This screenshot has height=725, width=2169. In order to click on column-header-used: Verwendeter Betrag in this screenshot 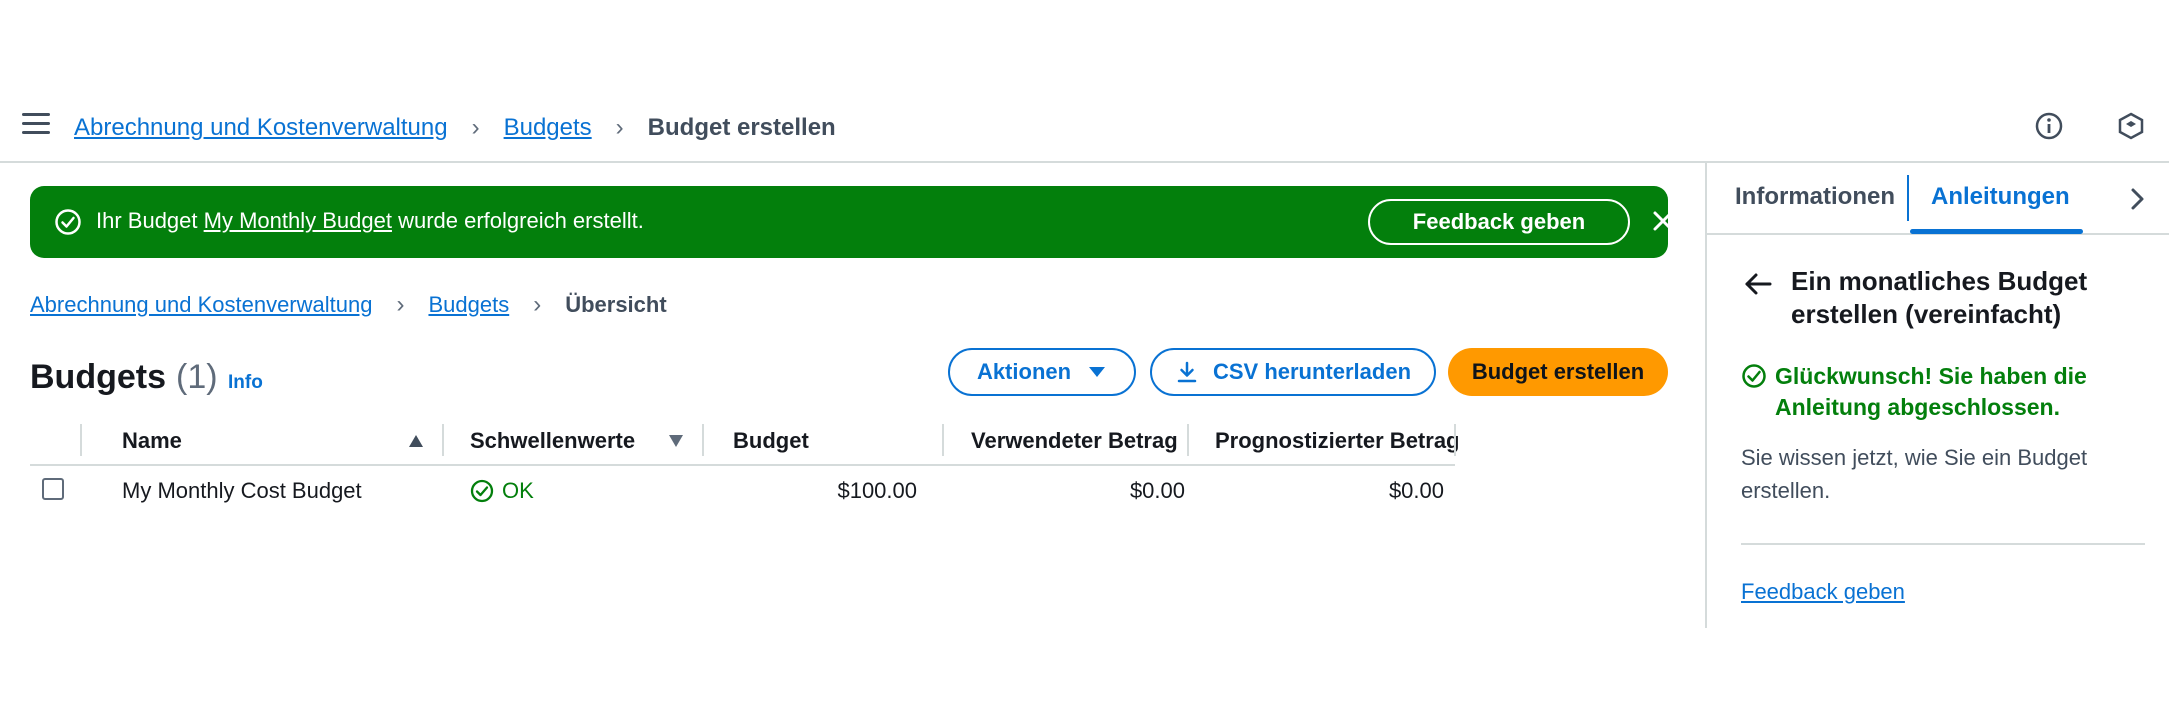, I will do `click(1074, 441)`.